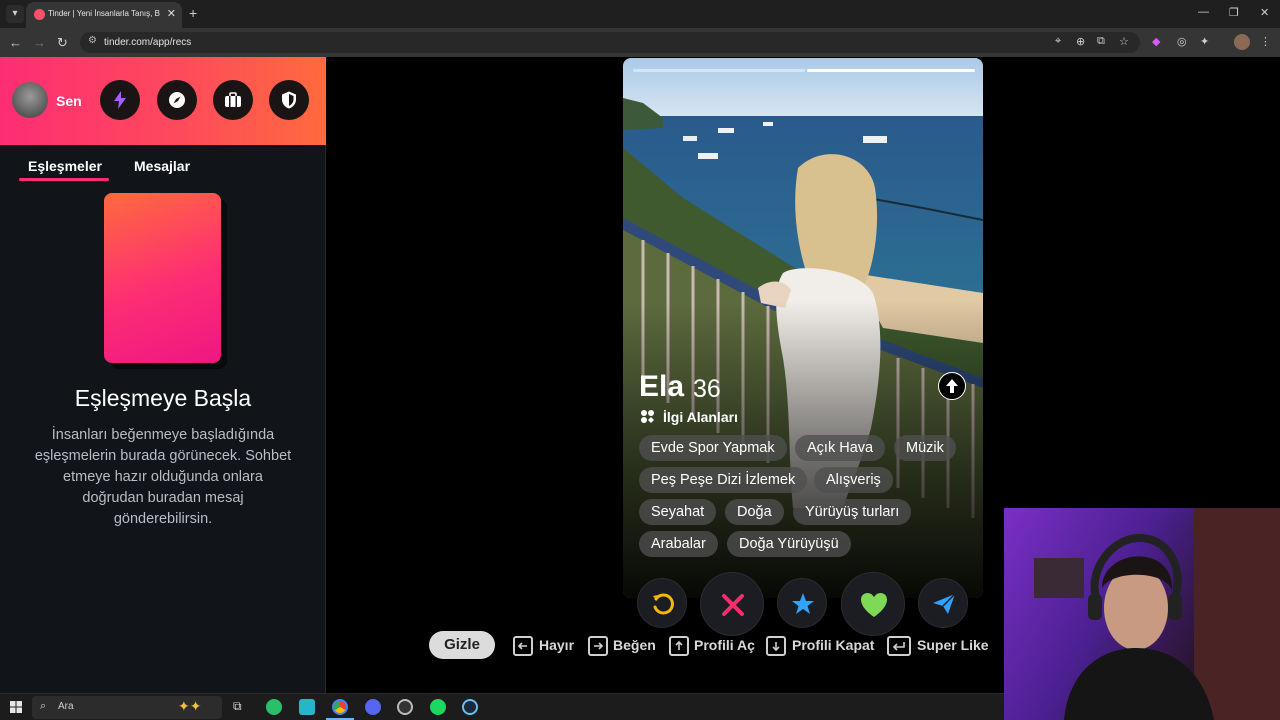 This screenshot has width=1280, height=720. Describe the element at coordinates (1204, 41) in the screenshot. I see `extensions-puzzle-icon: ✦` at that location.